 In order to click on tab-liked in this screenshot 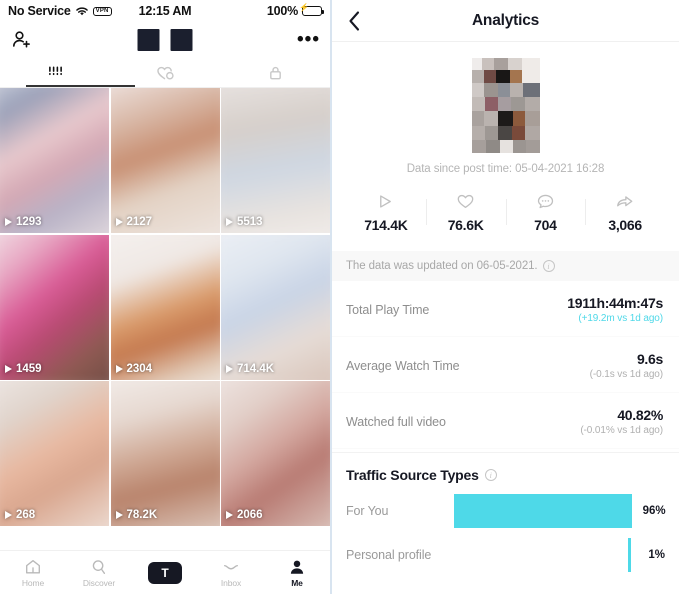, I will do `click(165, 72)`.